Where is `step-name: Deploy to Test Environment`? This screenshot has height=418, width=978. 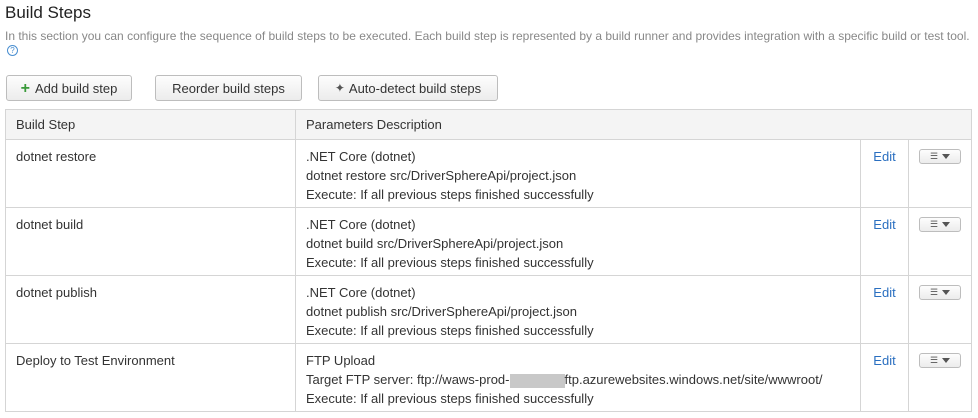
step-name: Deploy to Test Environment is located at coordinates (150, 377).